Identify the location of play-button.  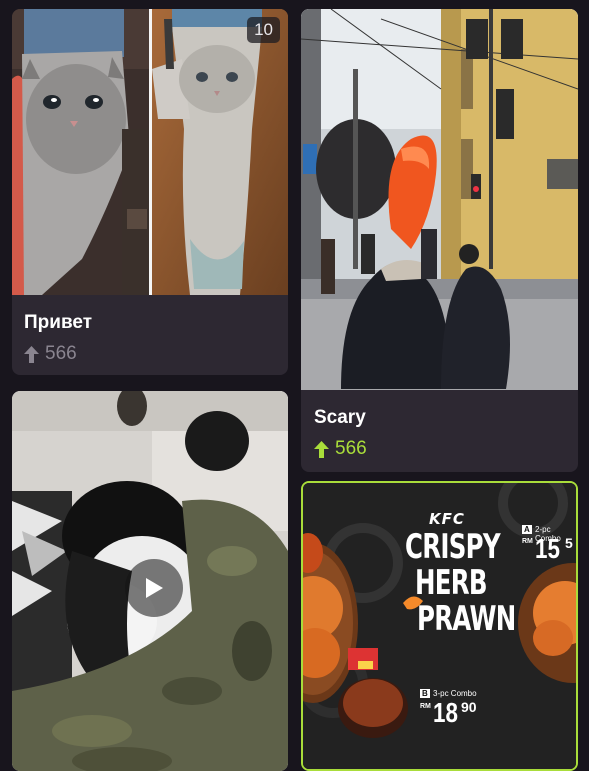
(154, 588).